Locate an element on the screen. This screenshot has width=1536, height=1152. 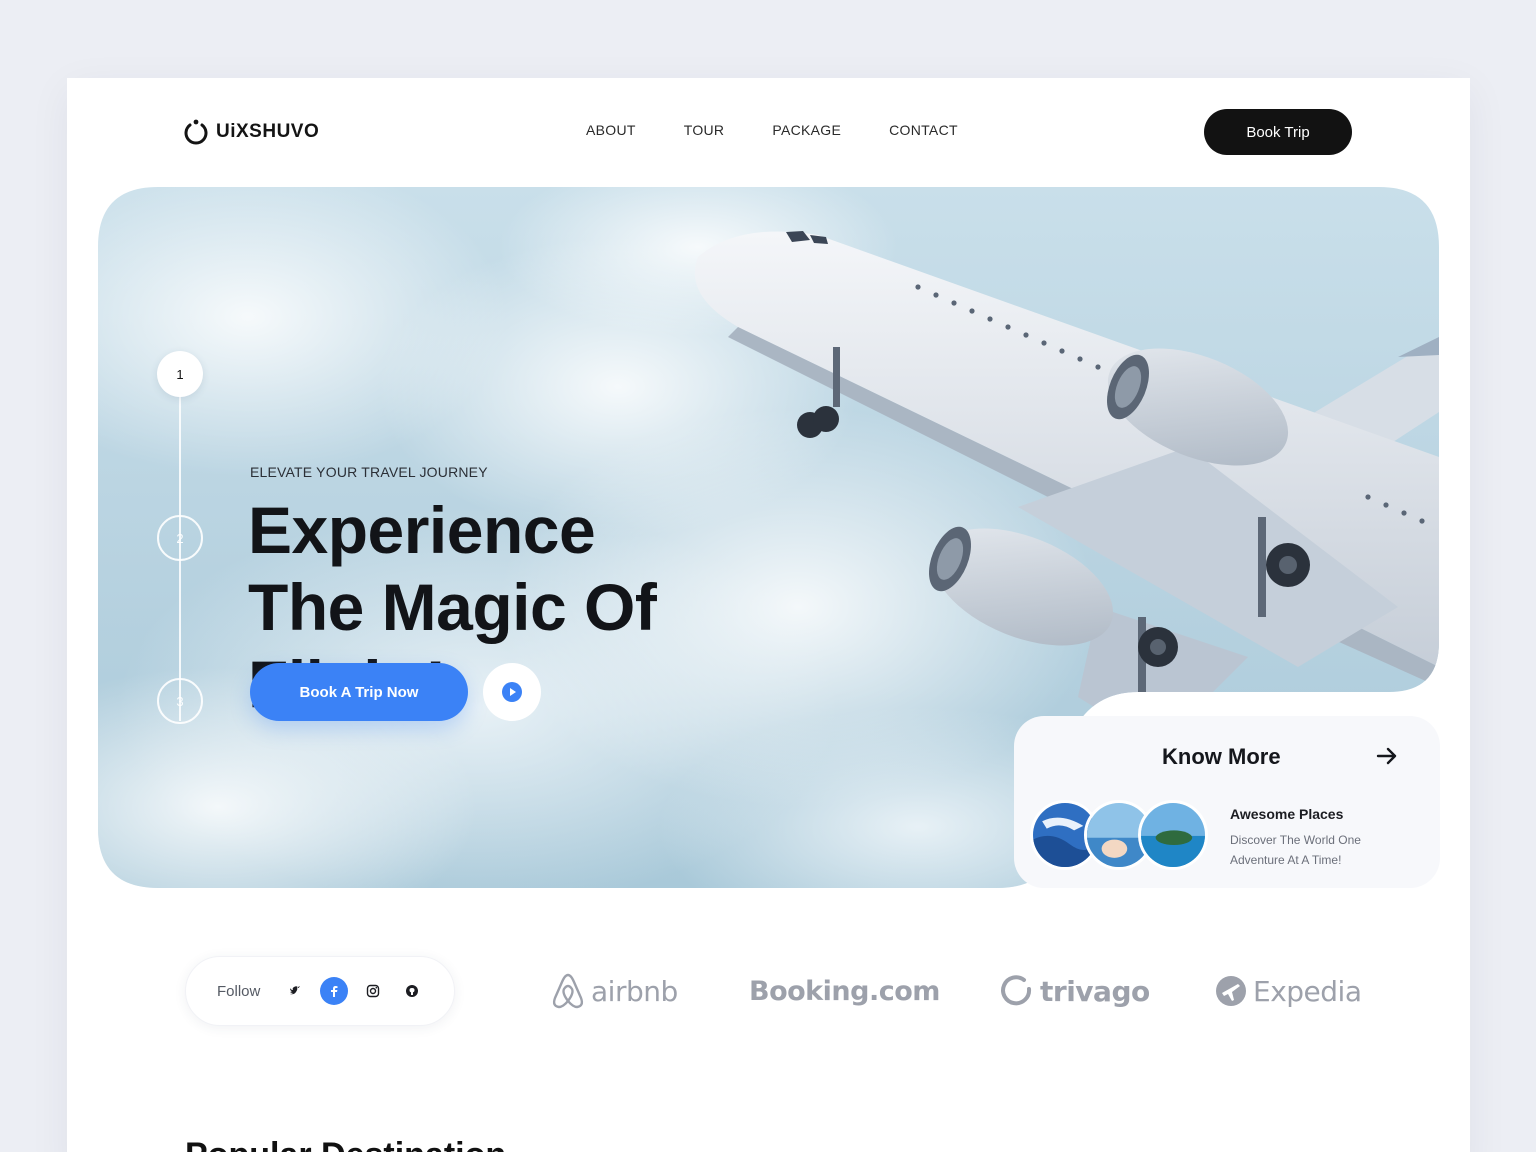
headline-line-1: Experience is located at coordinates (422, 530).